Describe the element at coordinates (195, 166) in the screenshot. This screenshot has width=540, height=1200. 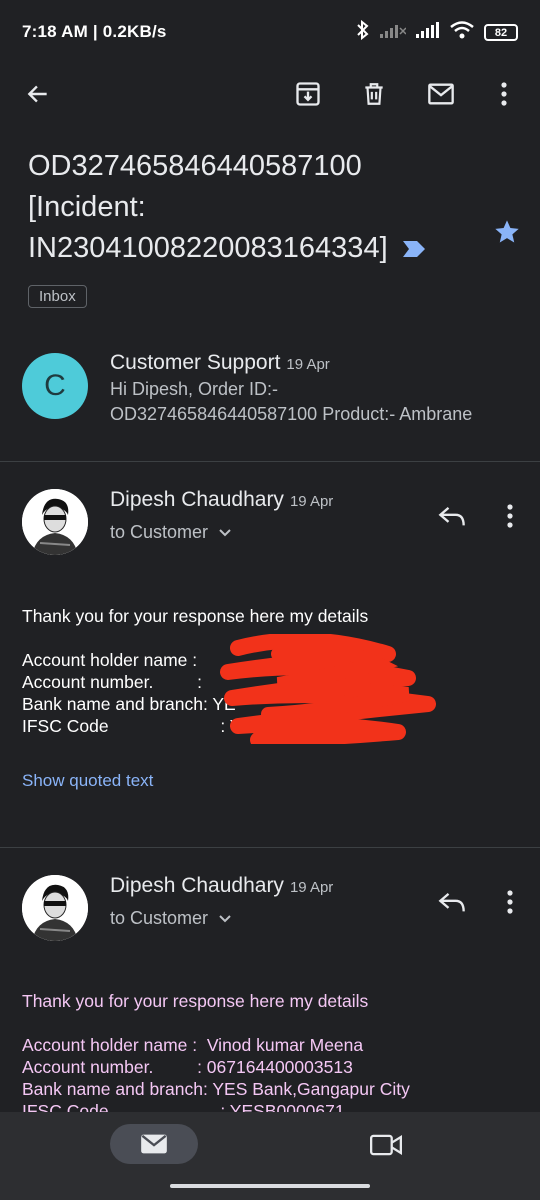
I see `subject-line-1: OD327465846440587100` at that location.